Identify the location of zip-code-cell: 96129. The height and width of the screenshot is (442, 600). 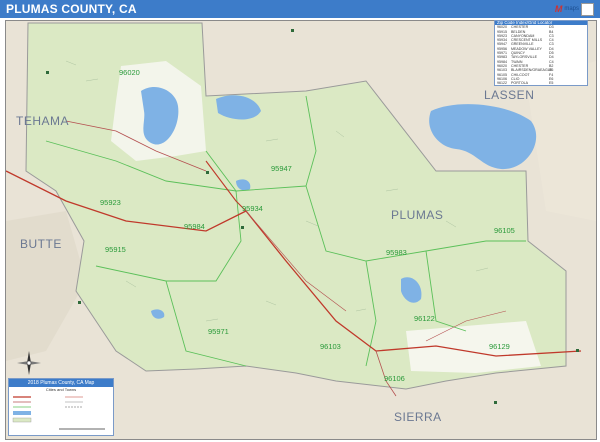
(504, 85).